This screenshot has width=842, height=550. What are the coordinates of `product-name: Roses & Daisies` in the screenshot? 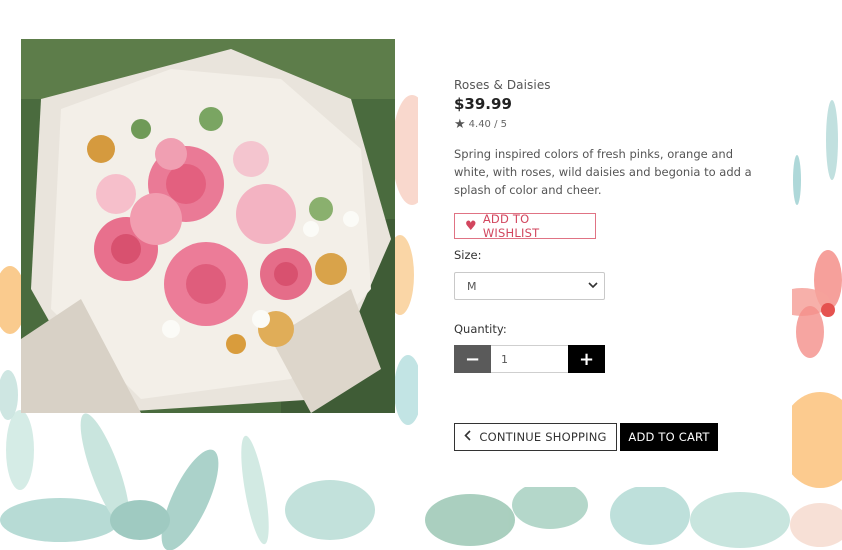 It's located at (502, 85).